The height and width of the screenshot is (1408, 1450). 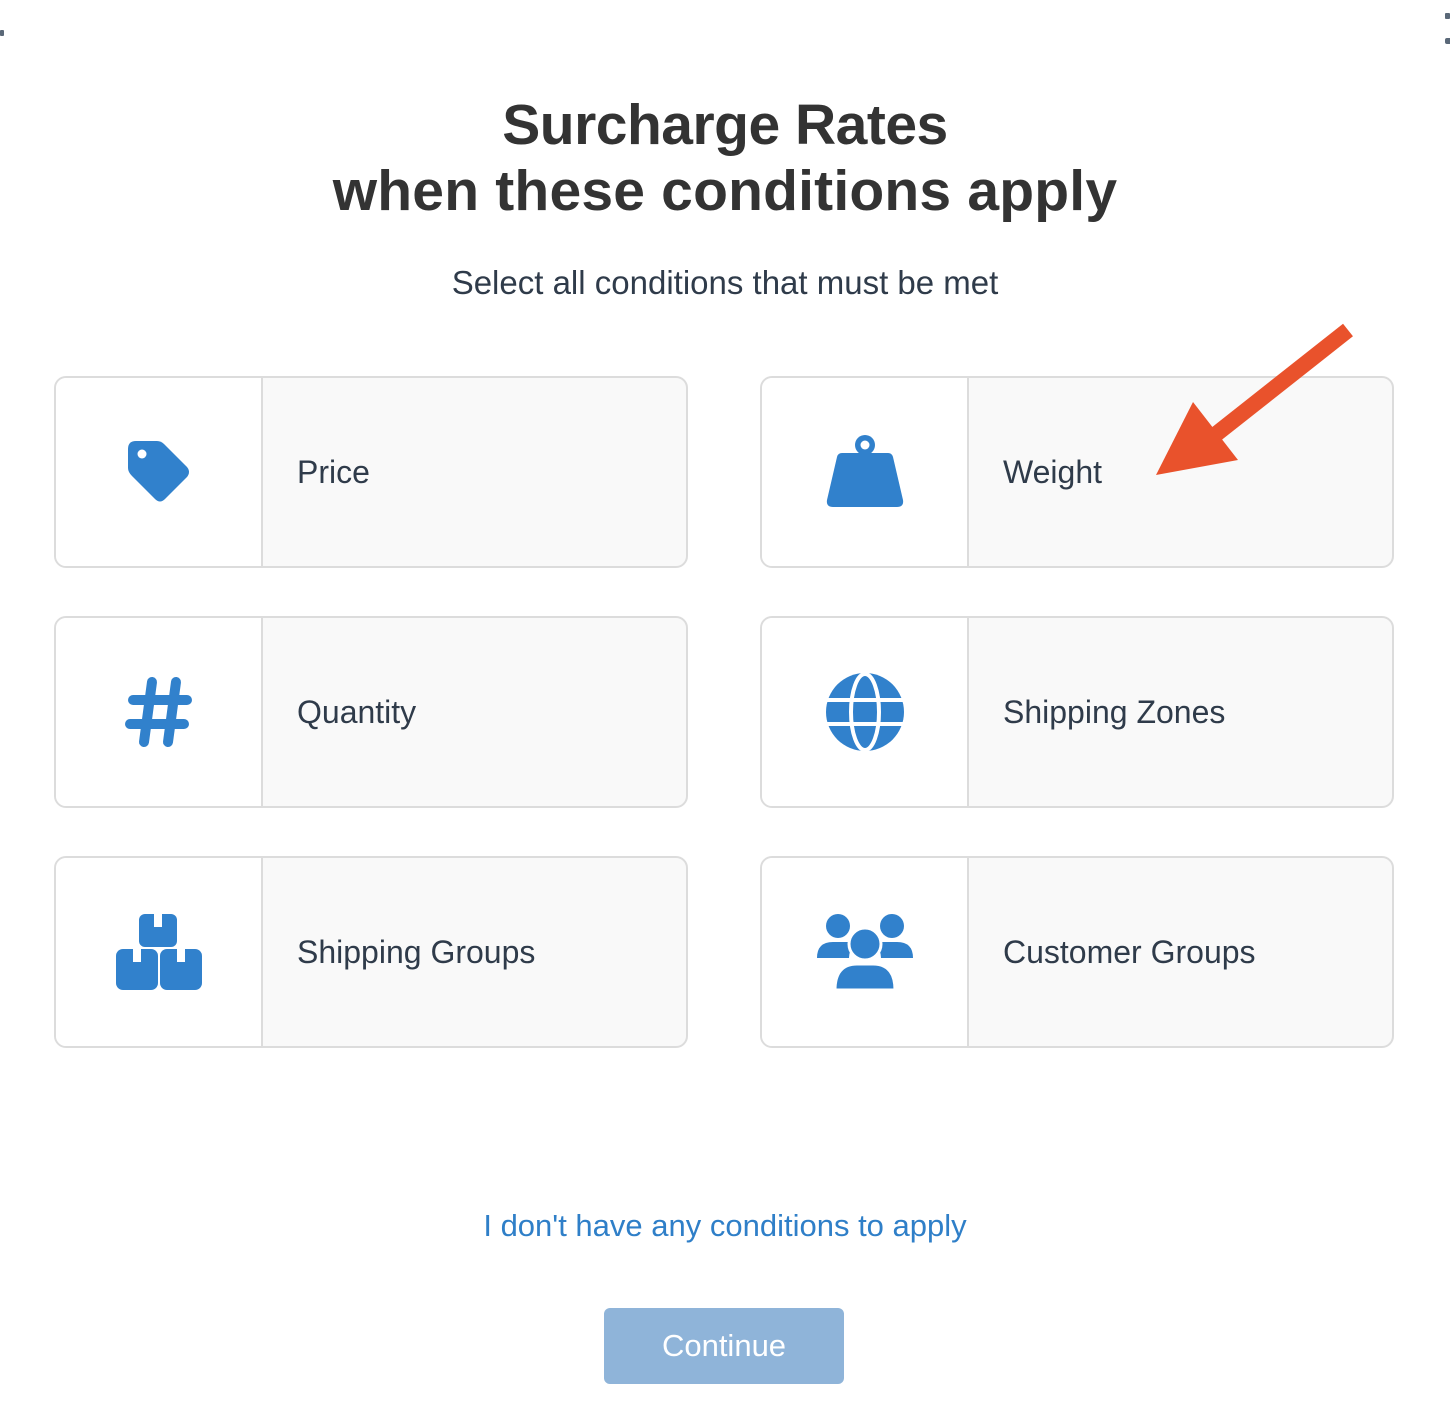 I want to click on boxes-icon, so click(x=159, y=952).